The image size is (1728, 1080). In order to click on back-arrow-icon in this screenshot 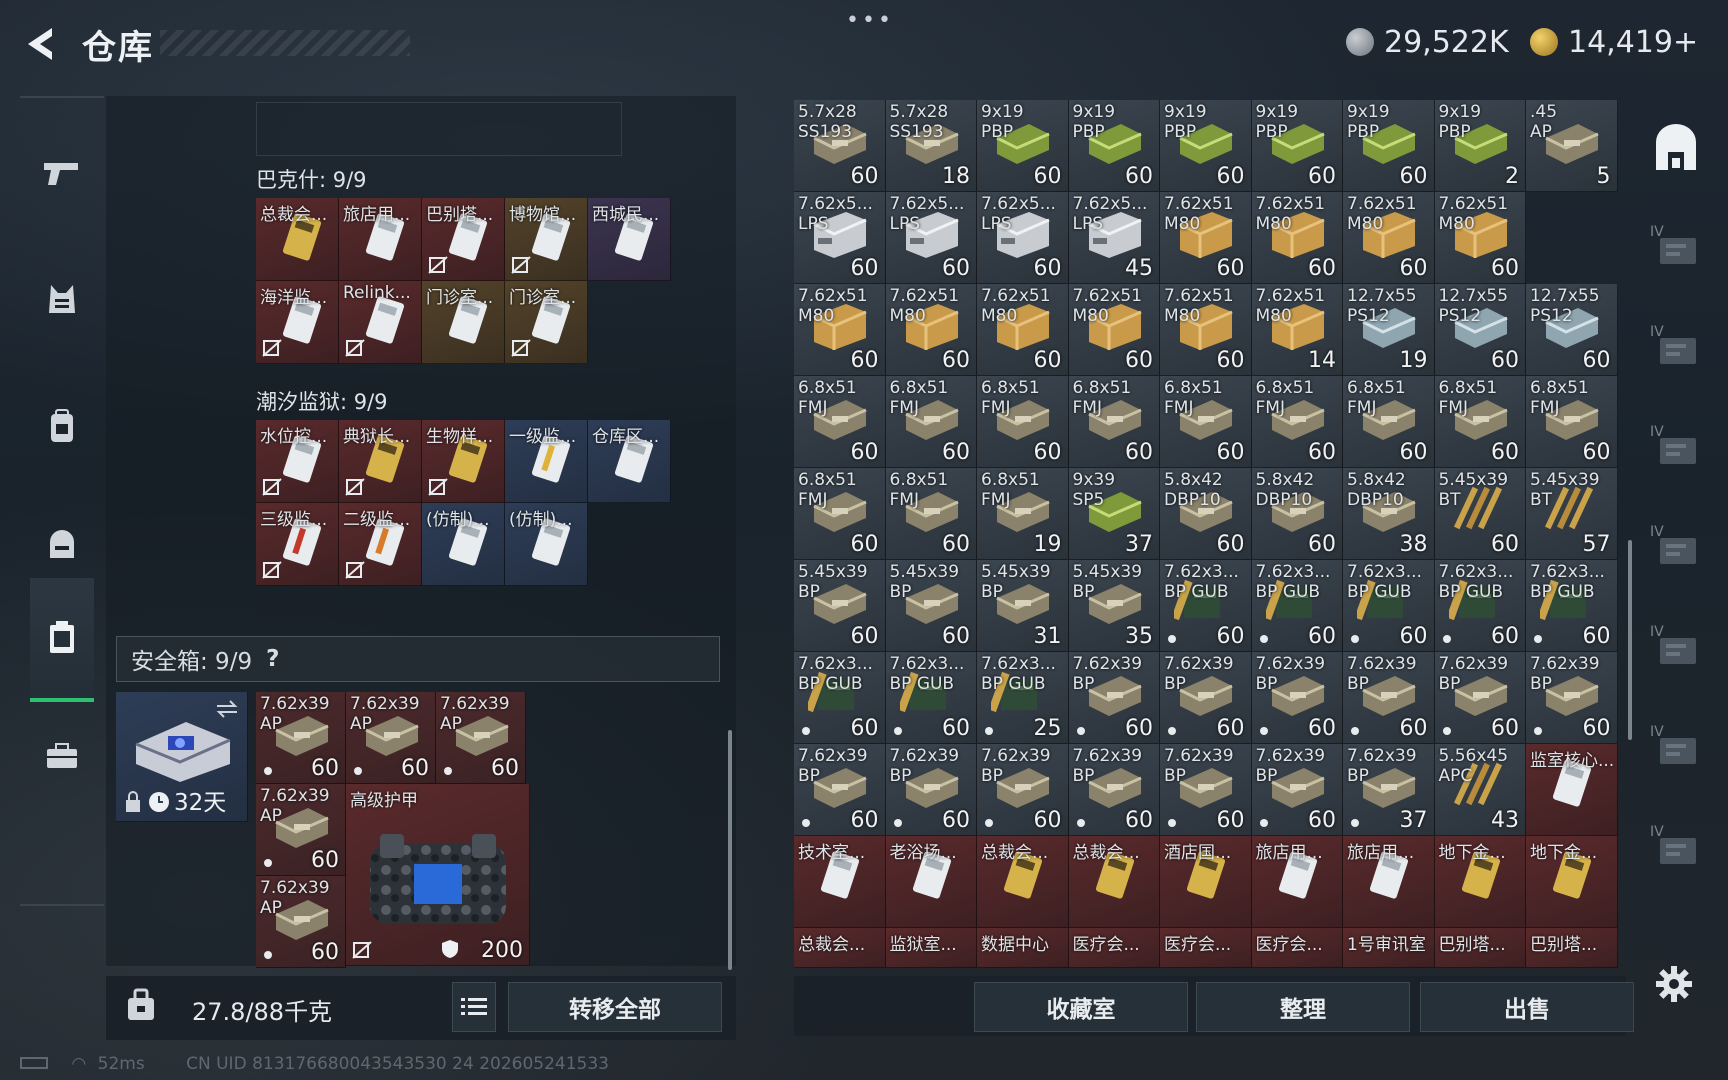, I will do `click(40, 44)`.